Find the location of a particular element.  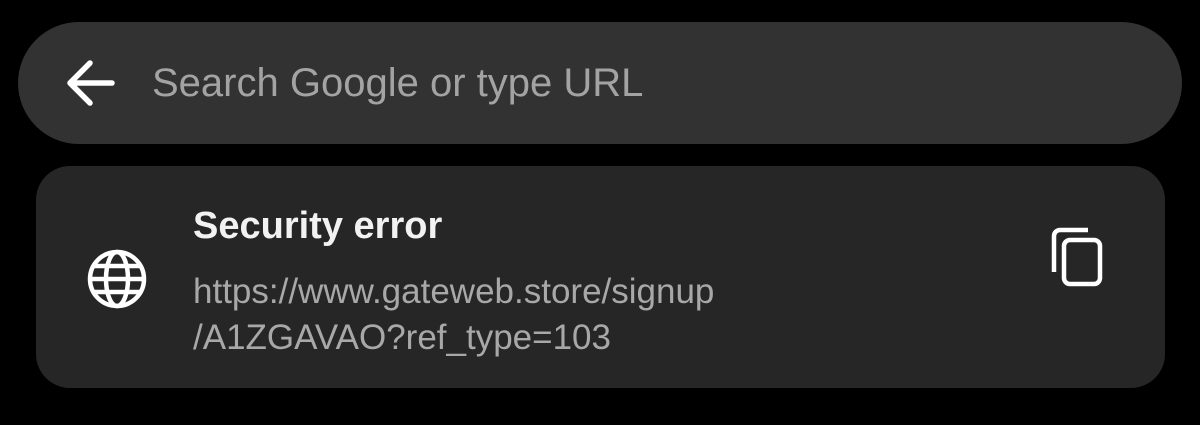

suggestion-url-line-2: /A1ZGAVAO?ref_type=103 is located at coordinates (402, 337).